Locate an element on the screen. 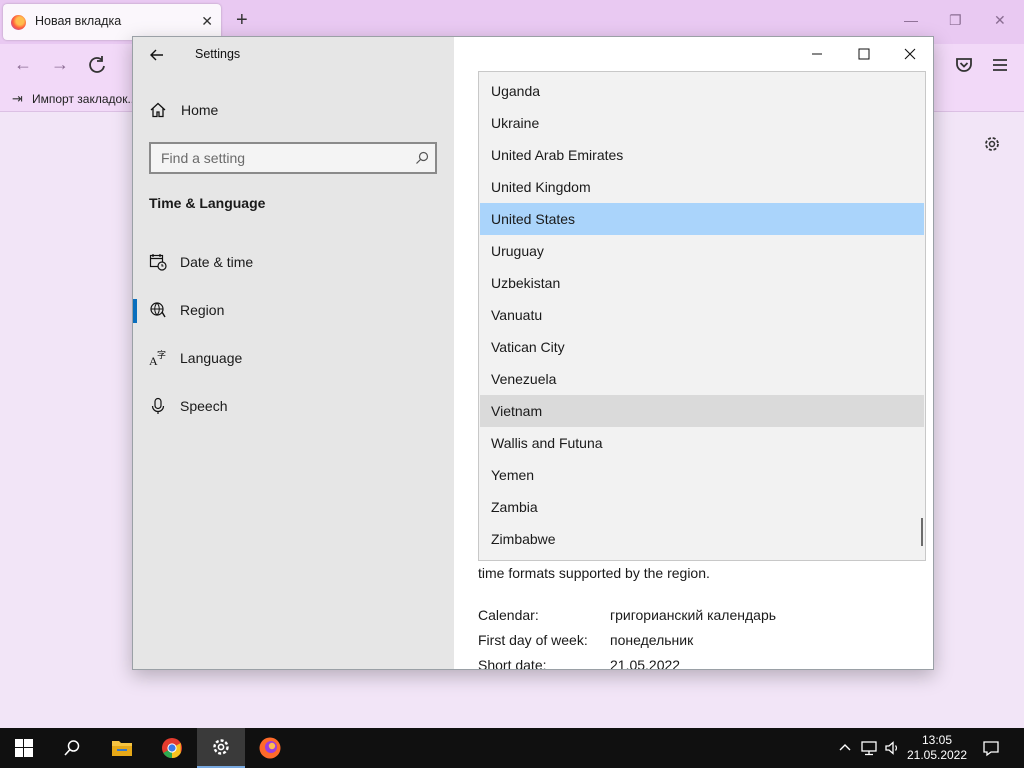 The width and height of the screenshot is (1024, 768). minimize-button is located at coordinates (817, 54).